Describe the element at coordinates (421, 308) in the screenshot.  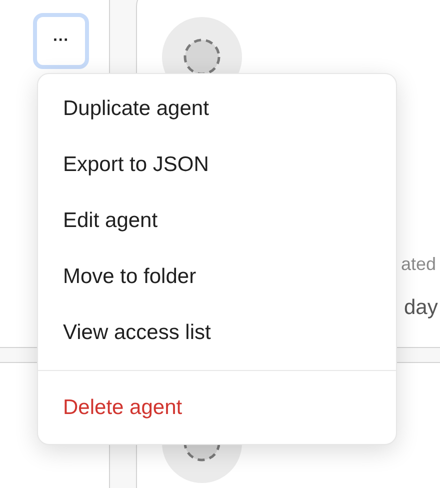
I see `created-value: day` at that location.